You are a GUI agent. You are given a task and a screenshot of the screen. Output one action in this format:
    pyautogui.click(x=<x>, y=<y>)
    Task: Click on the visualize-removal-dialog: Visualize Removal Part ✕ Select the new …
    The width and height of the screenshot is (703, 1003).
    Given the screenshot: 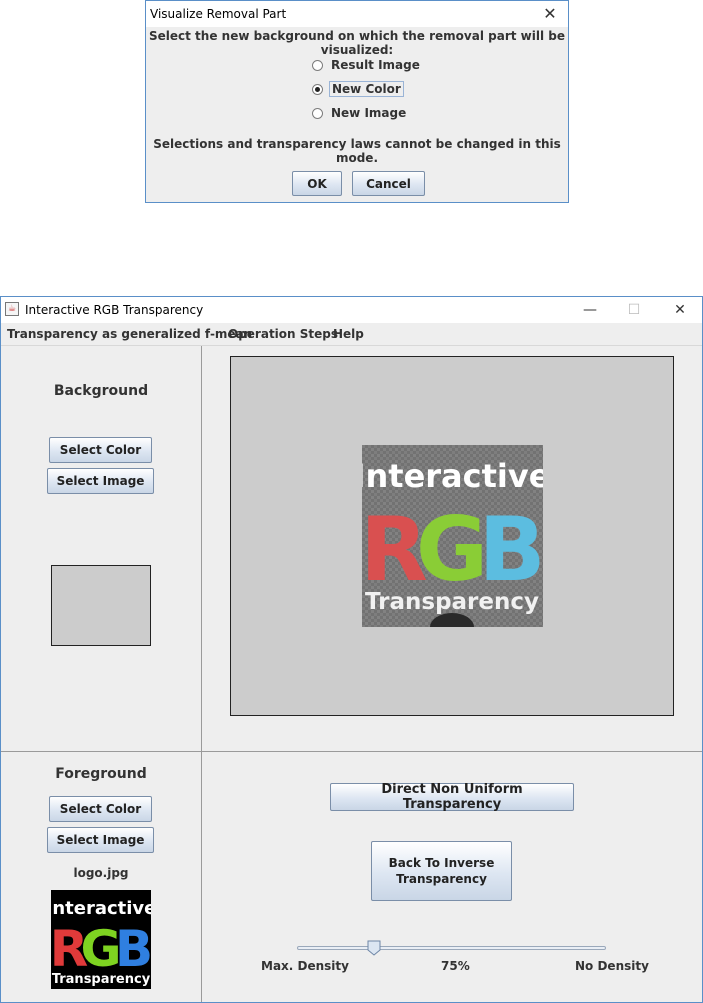 What is the action you would take?
    pyautogui.click(x=357, y=101)
    